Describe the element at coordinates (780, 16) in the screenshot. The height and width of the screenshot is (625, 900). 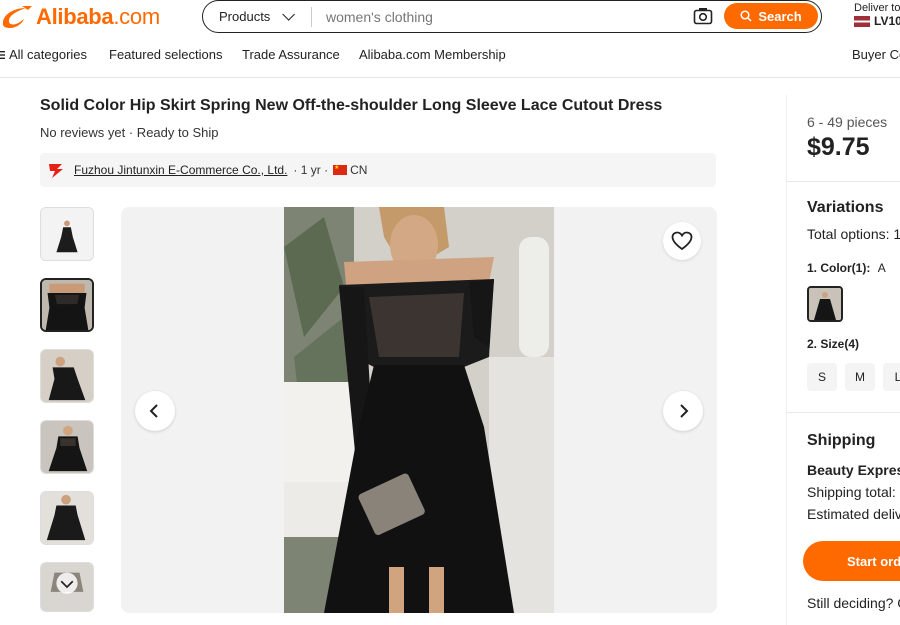
I see `search-button-label: Search` at that location.